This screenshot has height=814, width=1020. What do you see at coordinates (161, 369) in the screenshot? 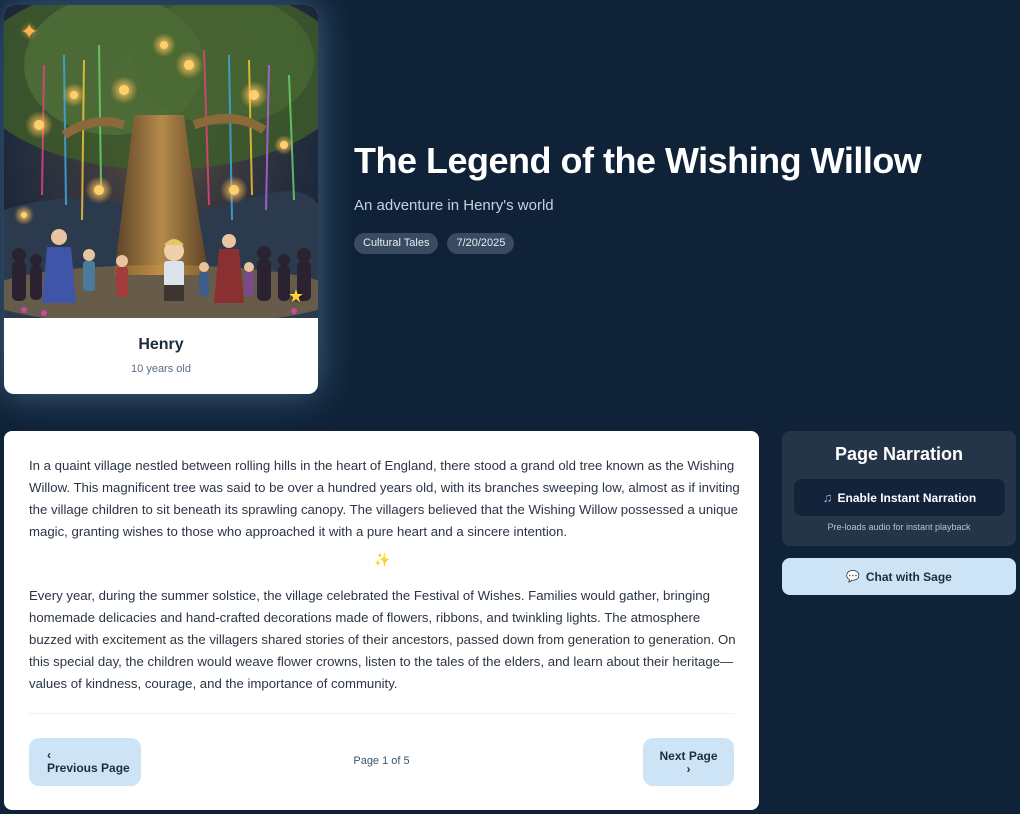
I see `character-age: 10 years old` at bounding box center [161, 369].